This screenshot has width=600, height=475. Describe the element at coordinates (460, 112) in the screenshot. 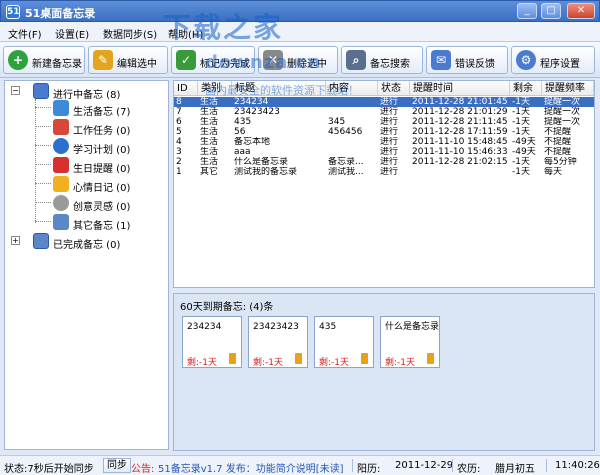

I see `cell-time: 2011-12-28 21:01:29` at that location.